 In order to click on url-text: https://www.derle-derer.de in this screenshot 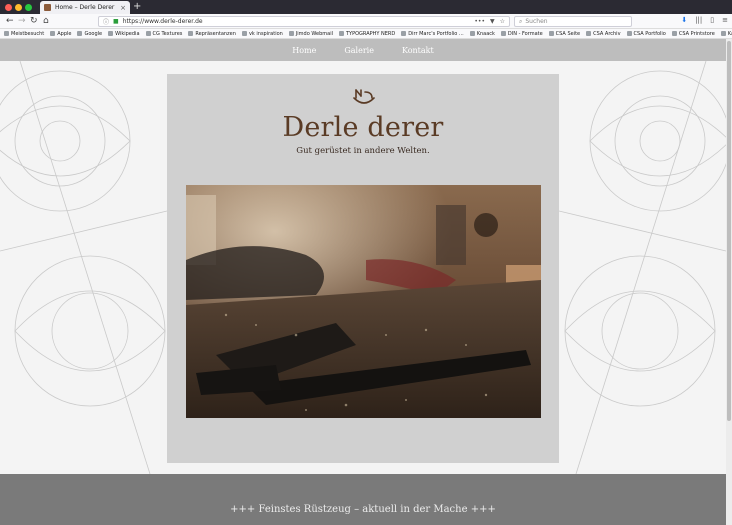, I will do `click(163, 21)`.